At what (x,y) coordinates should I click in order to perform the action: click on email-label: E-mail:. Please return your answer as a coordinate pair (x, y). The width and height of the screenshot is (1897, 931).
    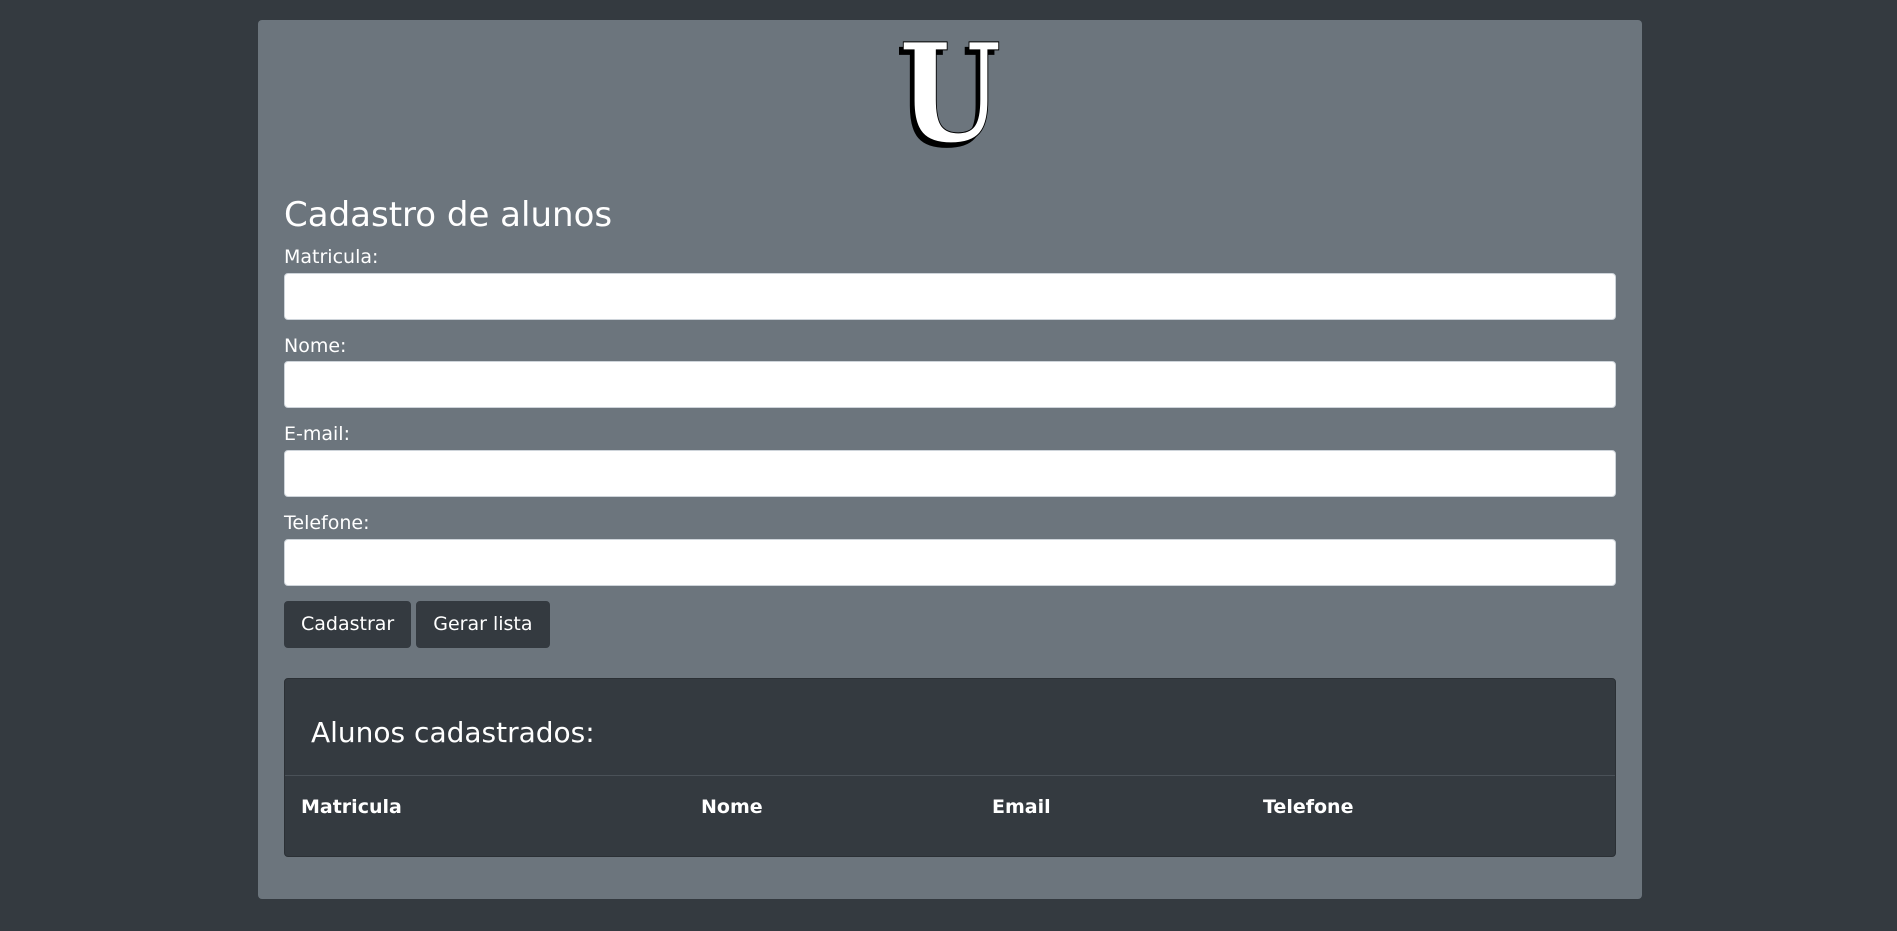
    Looking at the image, I should click on (317, 434).